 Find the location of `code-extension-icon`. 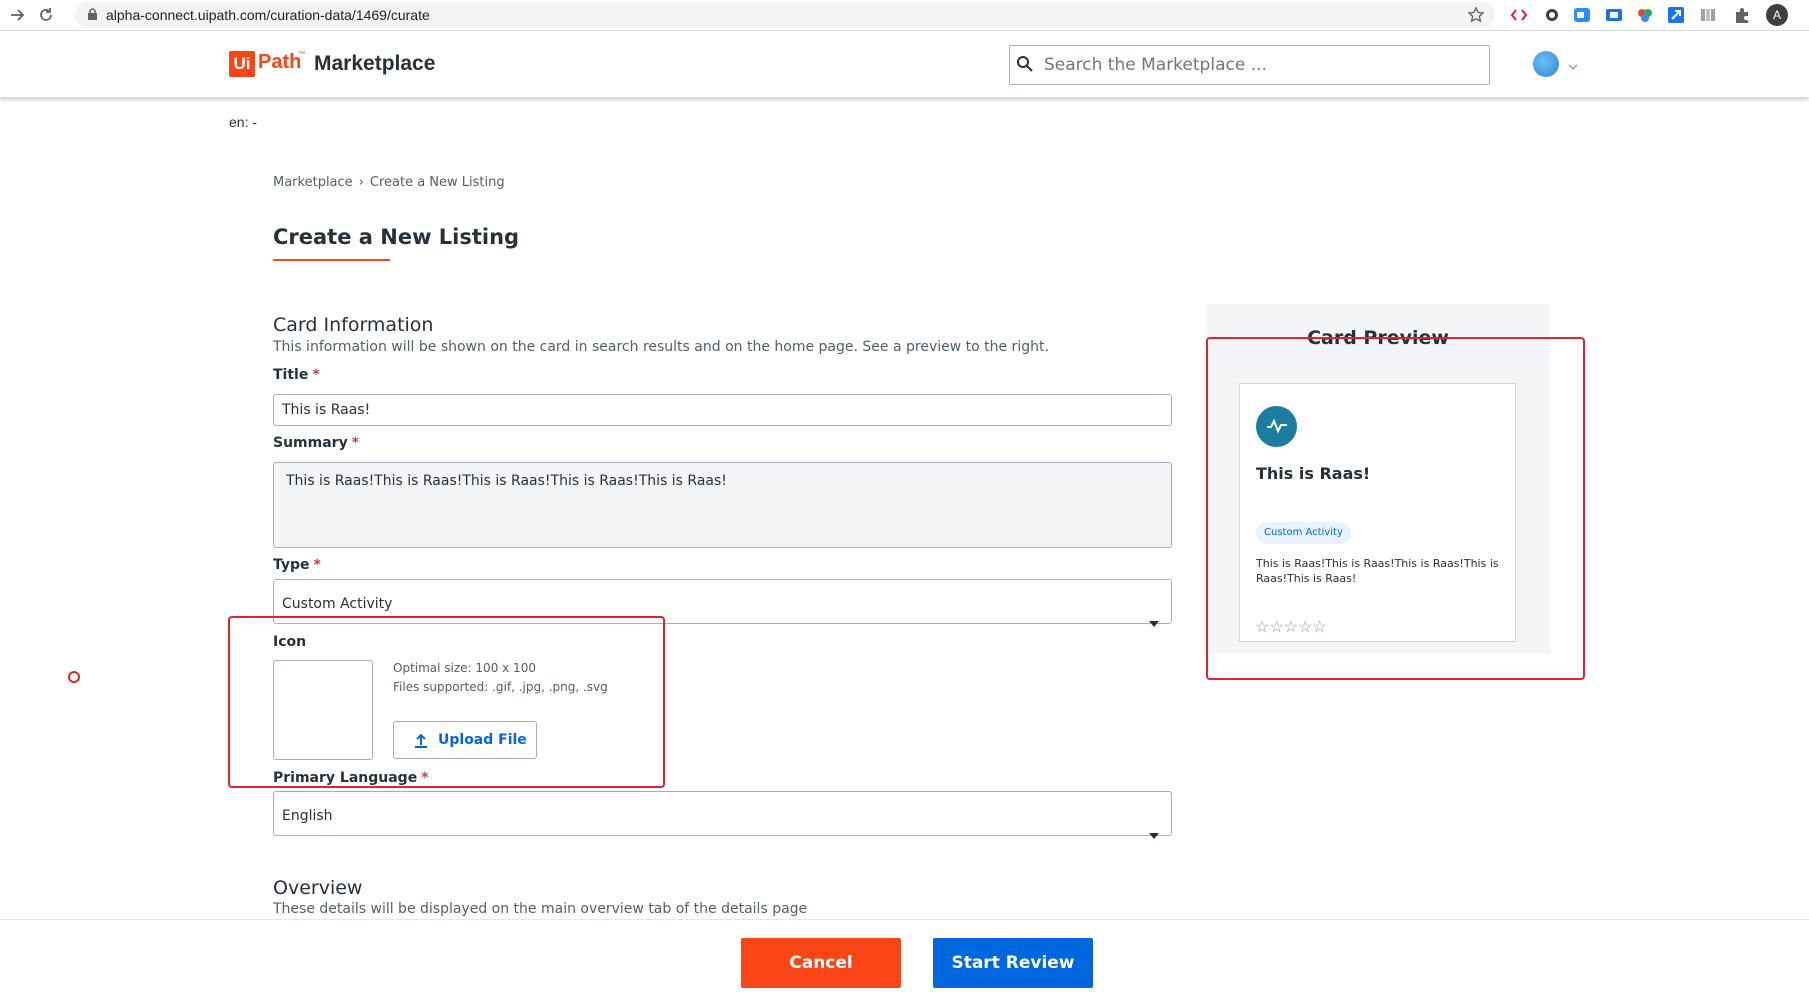

code-extension-icon is located at coordinates (1519, 15).